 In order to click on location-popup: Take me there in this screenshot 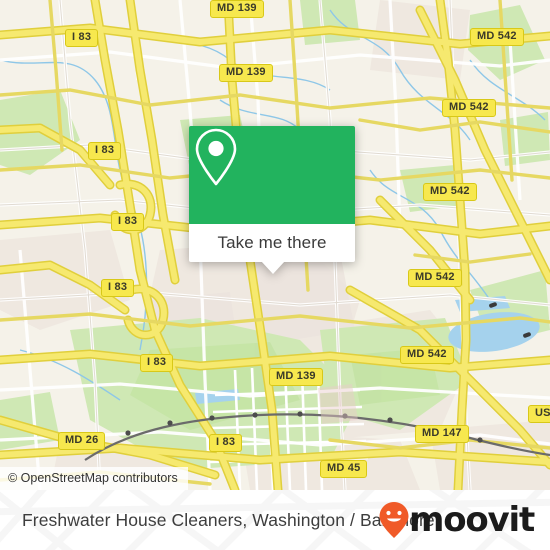, I will do `click(272, 200)`.